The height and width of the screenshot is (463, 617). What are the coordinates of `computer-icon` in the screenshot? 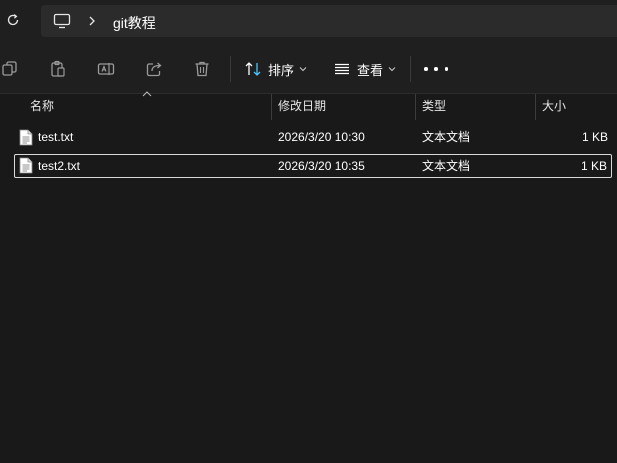 It's located at (62, 21).